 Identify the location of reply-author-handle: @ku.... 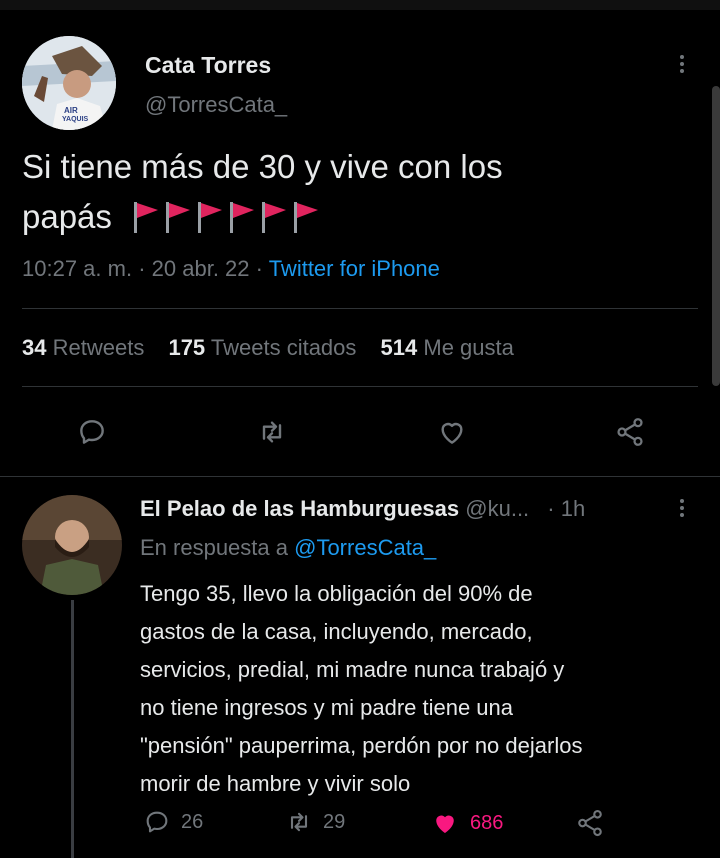
(497, 508).